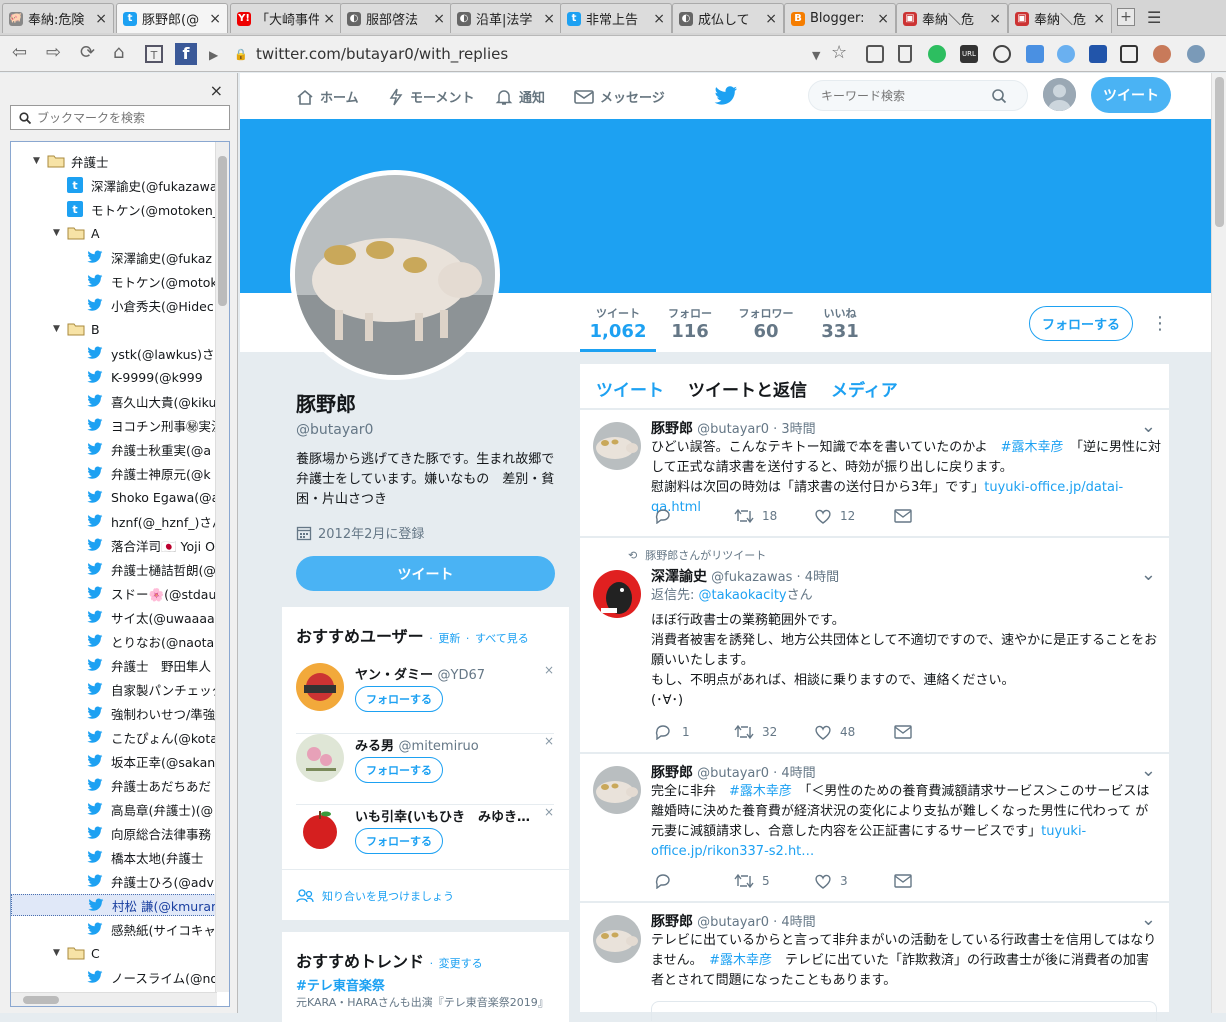 The image size is (1226, 1022). What do you see at coordinates (113, 641) in the screenshot?
I see `bookmark-item: とりなお(@naotan` at bounding box center [113, 641].